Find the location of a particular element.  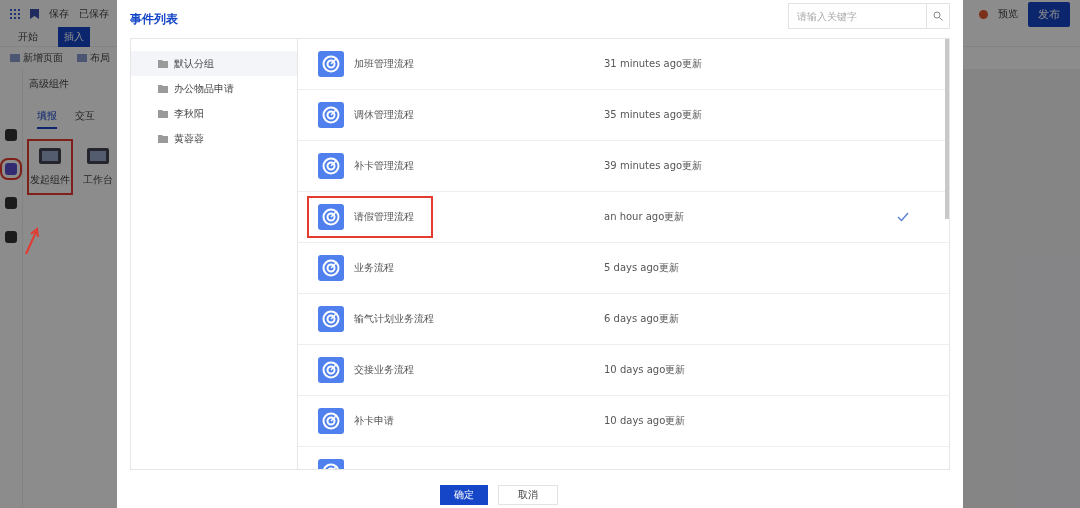

save-label: 保存 is located at coordinates (59, 14).